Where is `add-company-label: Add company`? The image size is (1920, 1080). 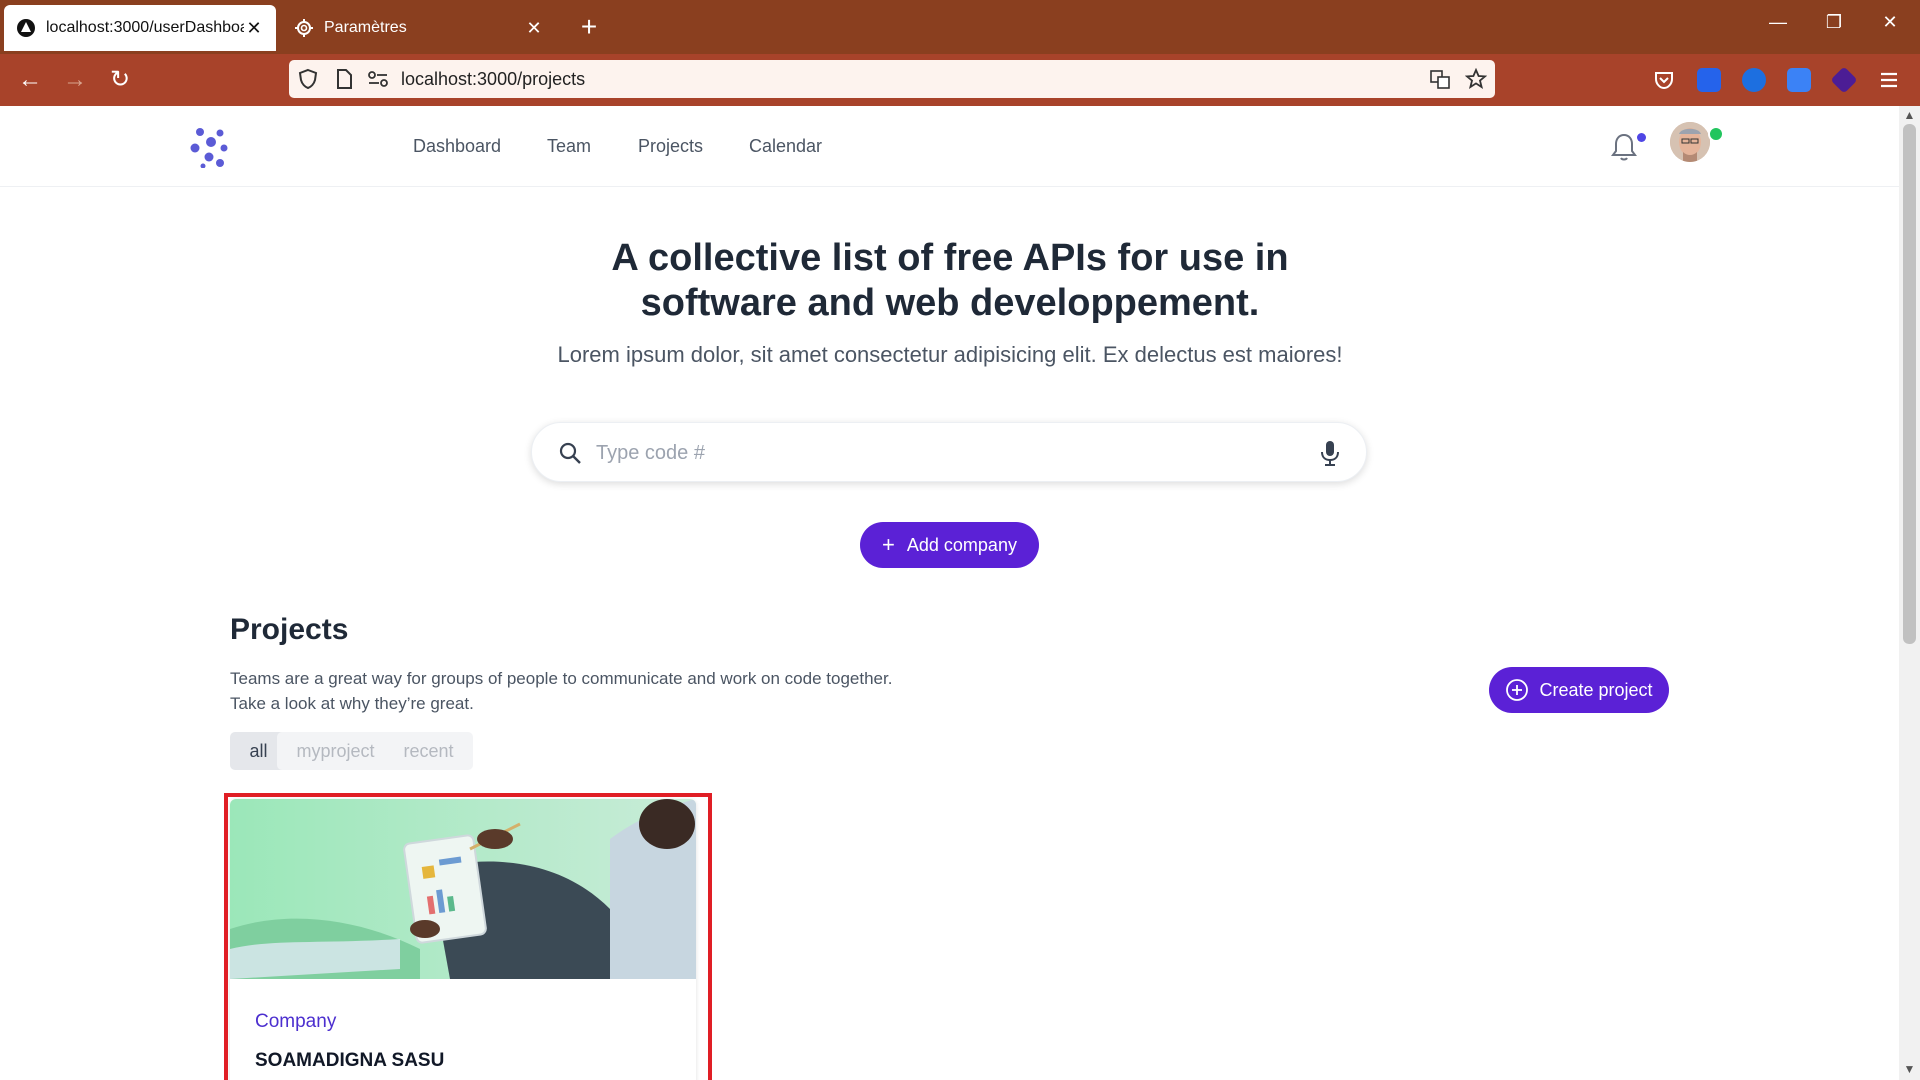 add-company-label: Add company is located at coordinates (961, 544).